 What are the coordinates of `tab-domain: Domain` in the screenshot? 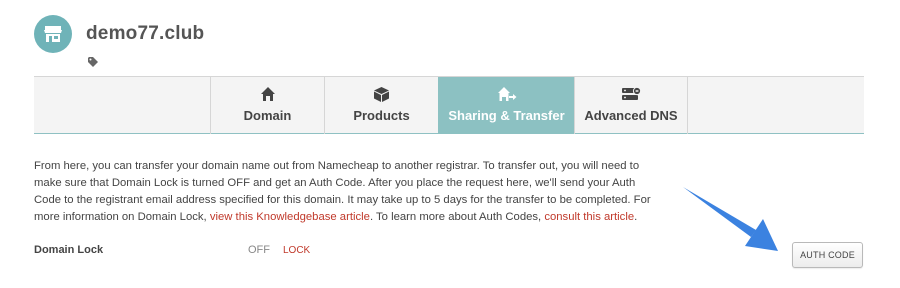 It's located at (267, 105).